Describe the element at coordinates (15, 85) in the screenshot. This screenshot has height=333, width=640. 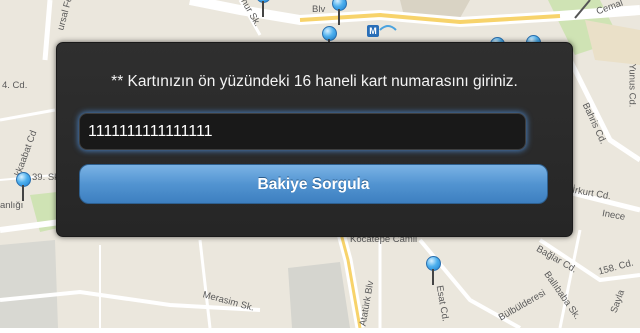
I see `street-label: 4. Cd.` at that location.